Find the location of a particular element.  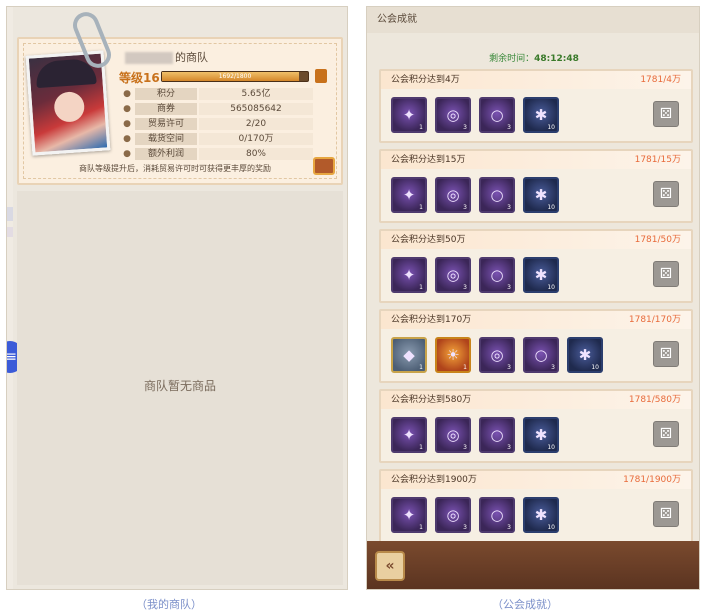

stat-label: 额外利润 is located at coordinates (166, 154).